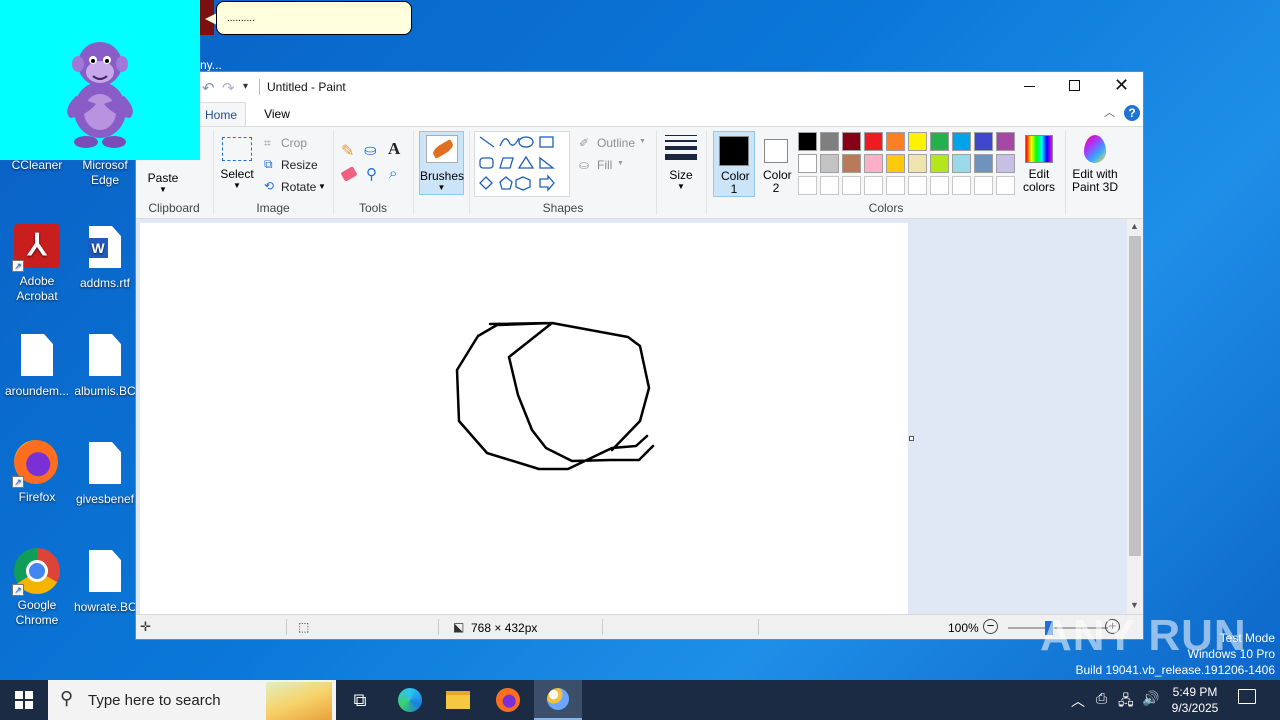 The image size is (1280, 720). What do you see at coordinates (37, 472) in the screenshot?
I see `desktop-icon-firefox: ↗ Firefox` at bounding box center [37, 472].